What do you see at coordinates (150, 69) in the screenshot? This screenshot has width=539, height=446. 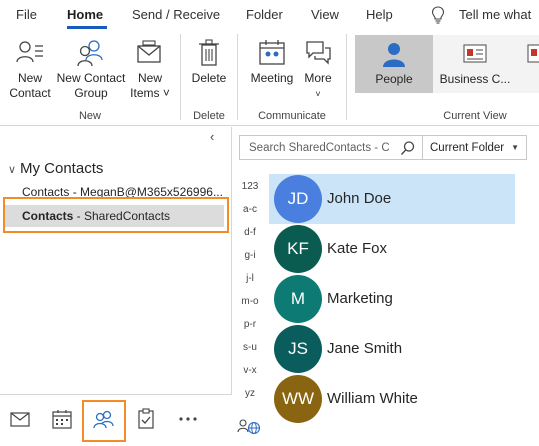 I see `new-items-button: New Items ˅` at bounding box center [150, 69].